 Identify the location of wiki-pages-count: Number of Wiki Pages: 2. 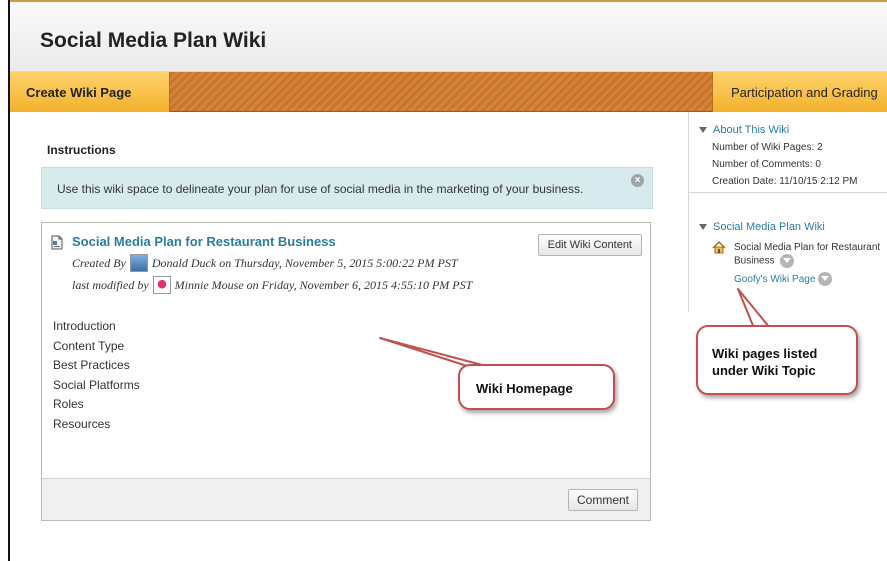
(767, 147).